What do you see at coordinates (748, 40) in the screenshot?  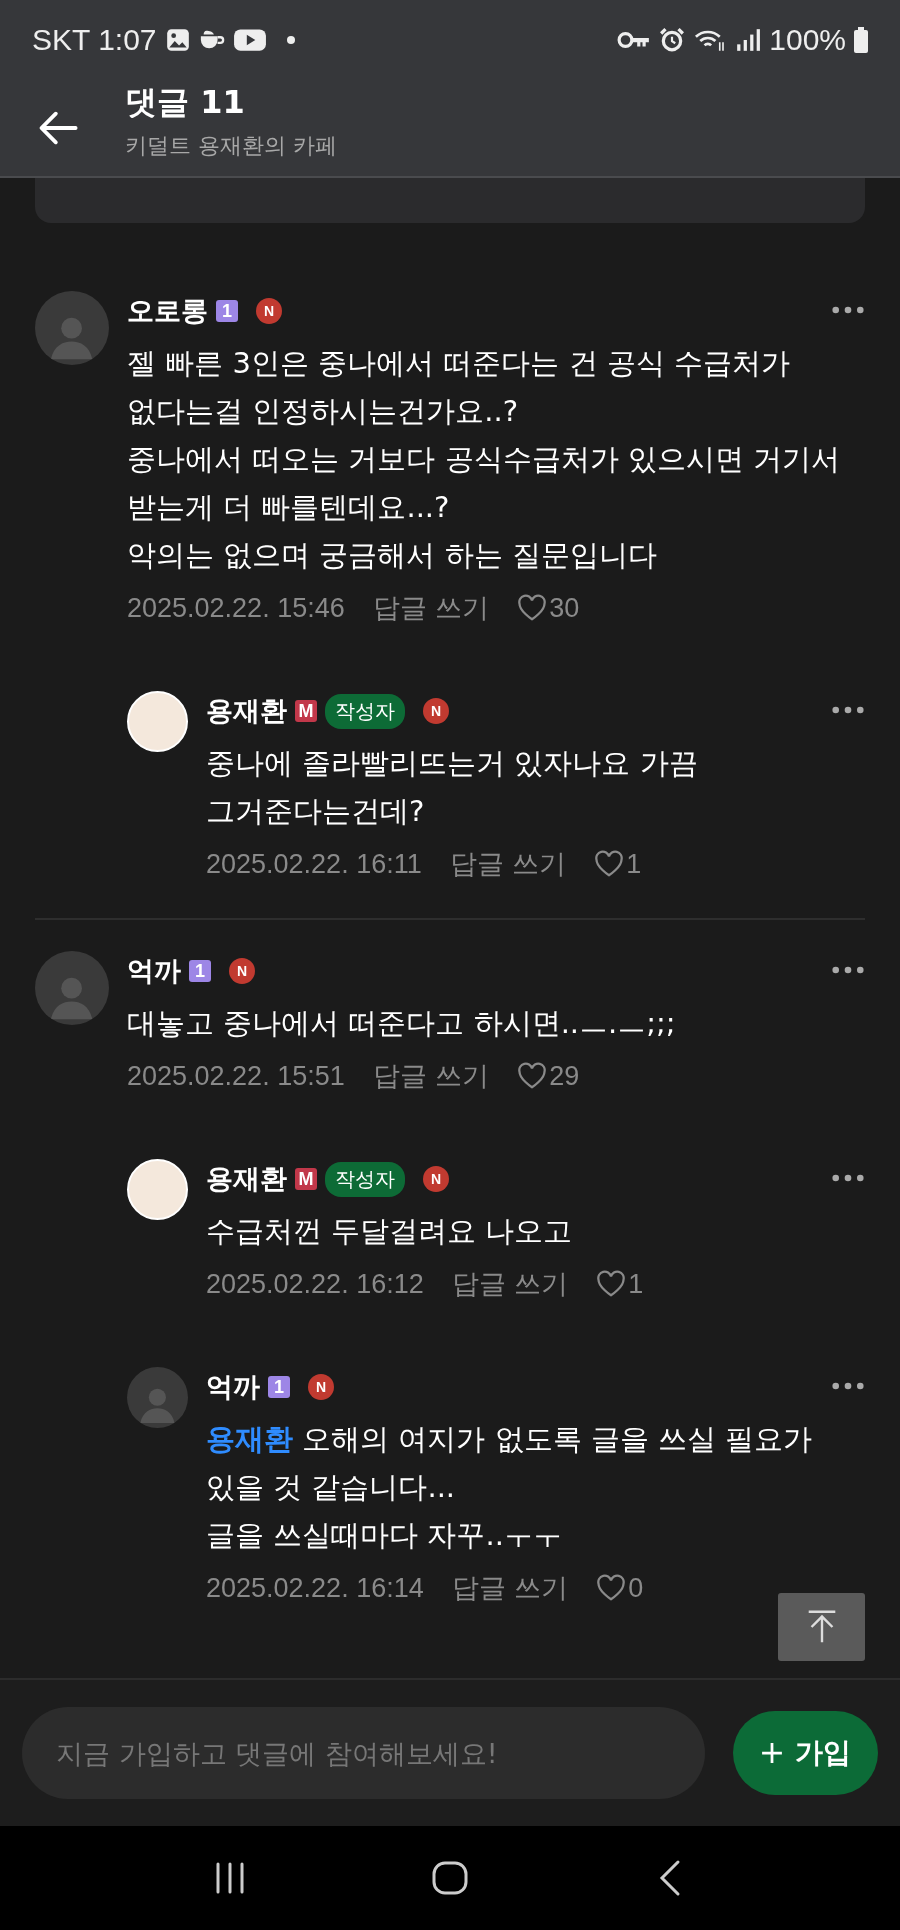 I see `signal-icon` at bounding box center [748, 40].